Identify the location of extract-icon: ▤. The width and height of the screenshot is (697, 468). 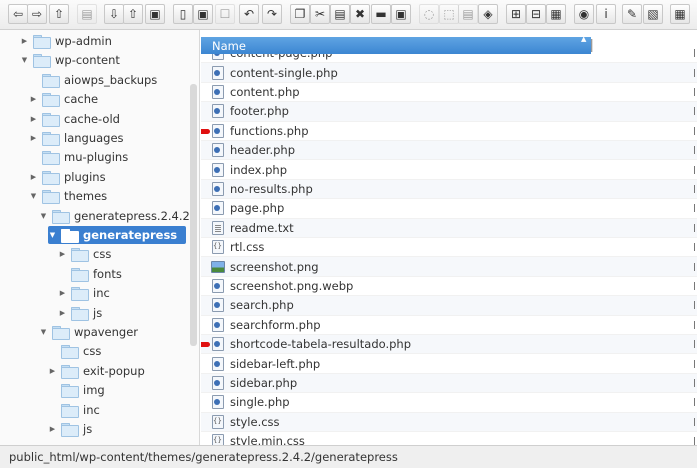
(468, 14).